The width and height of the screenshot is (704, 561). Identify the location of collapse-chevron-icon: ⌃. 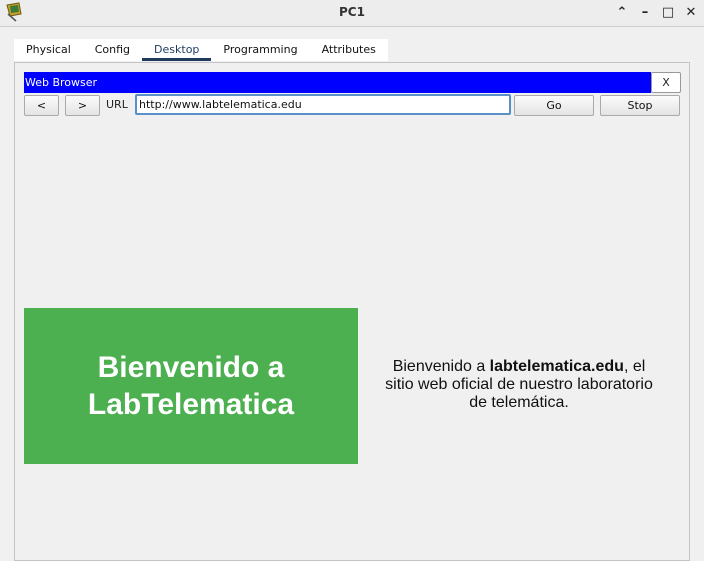
(622, 13).